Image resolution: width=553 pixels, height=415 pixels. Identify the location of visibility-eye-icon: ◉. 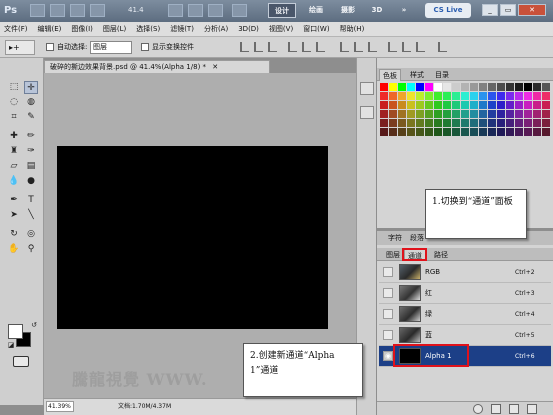
(388, 356).